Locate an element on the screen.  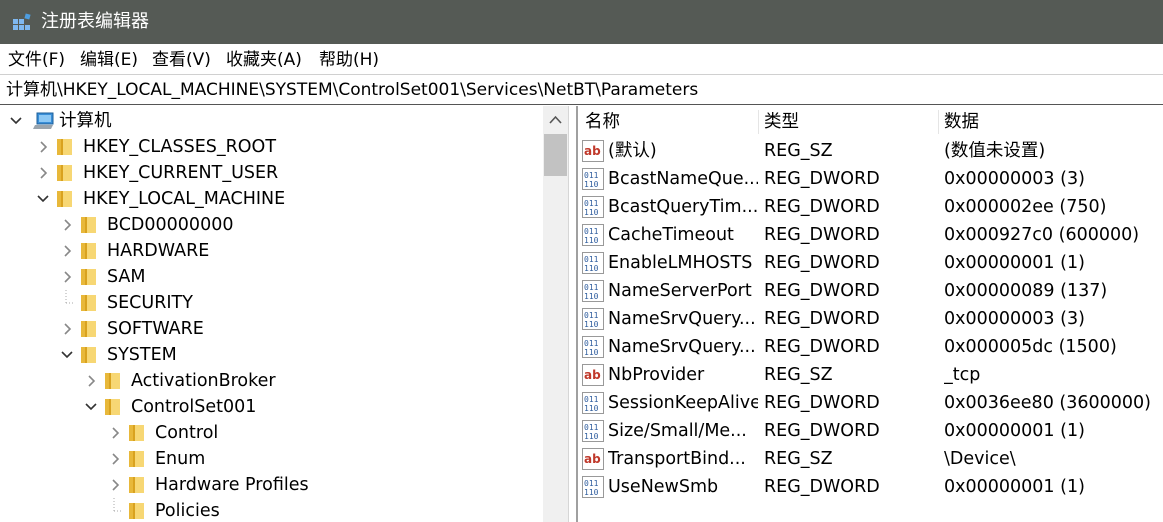
menu-file: 文件(F) is located at coordinates (36, 60).